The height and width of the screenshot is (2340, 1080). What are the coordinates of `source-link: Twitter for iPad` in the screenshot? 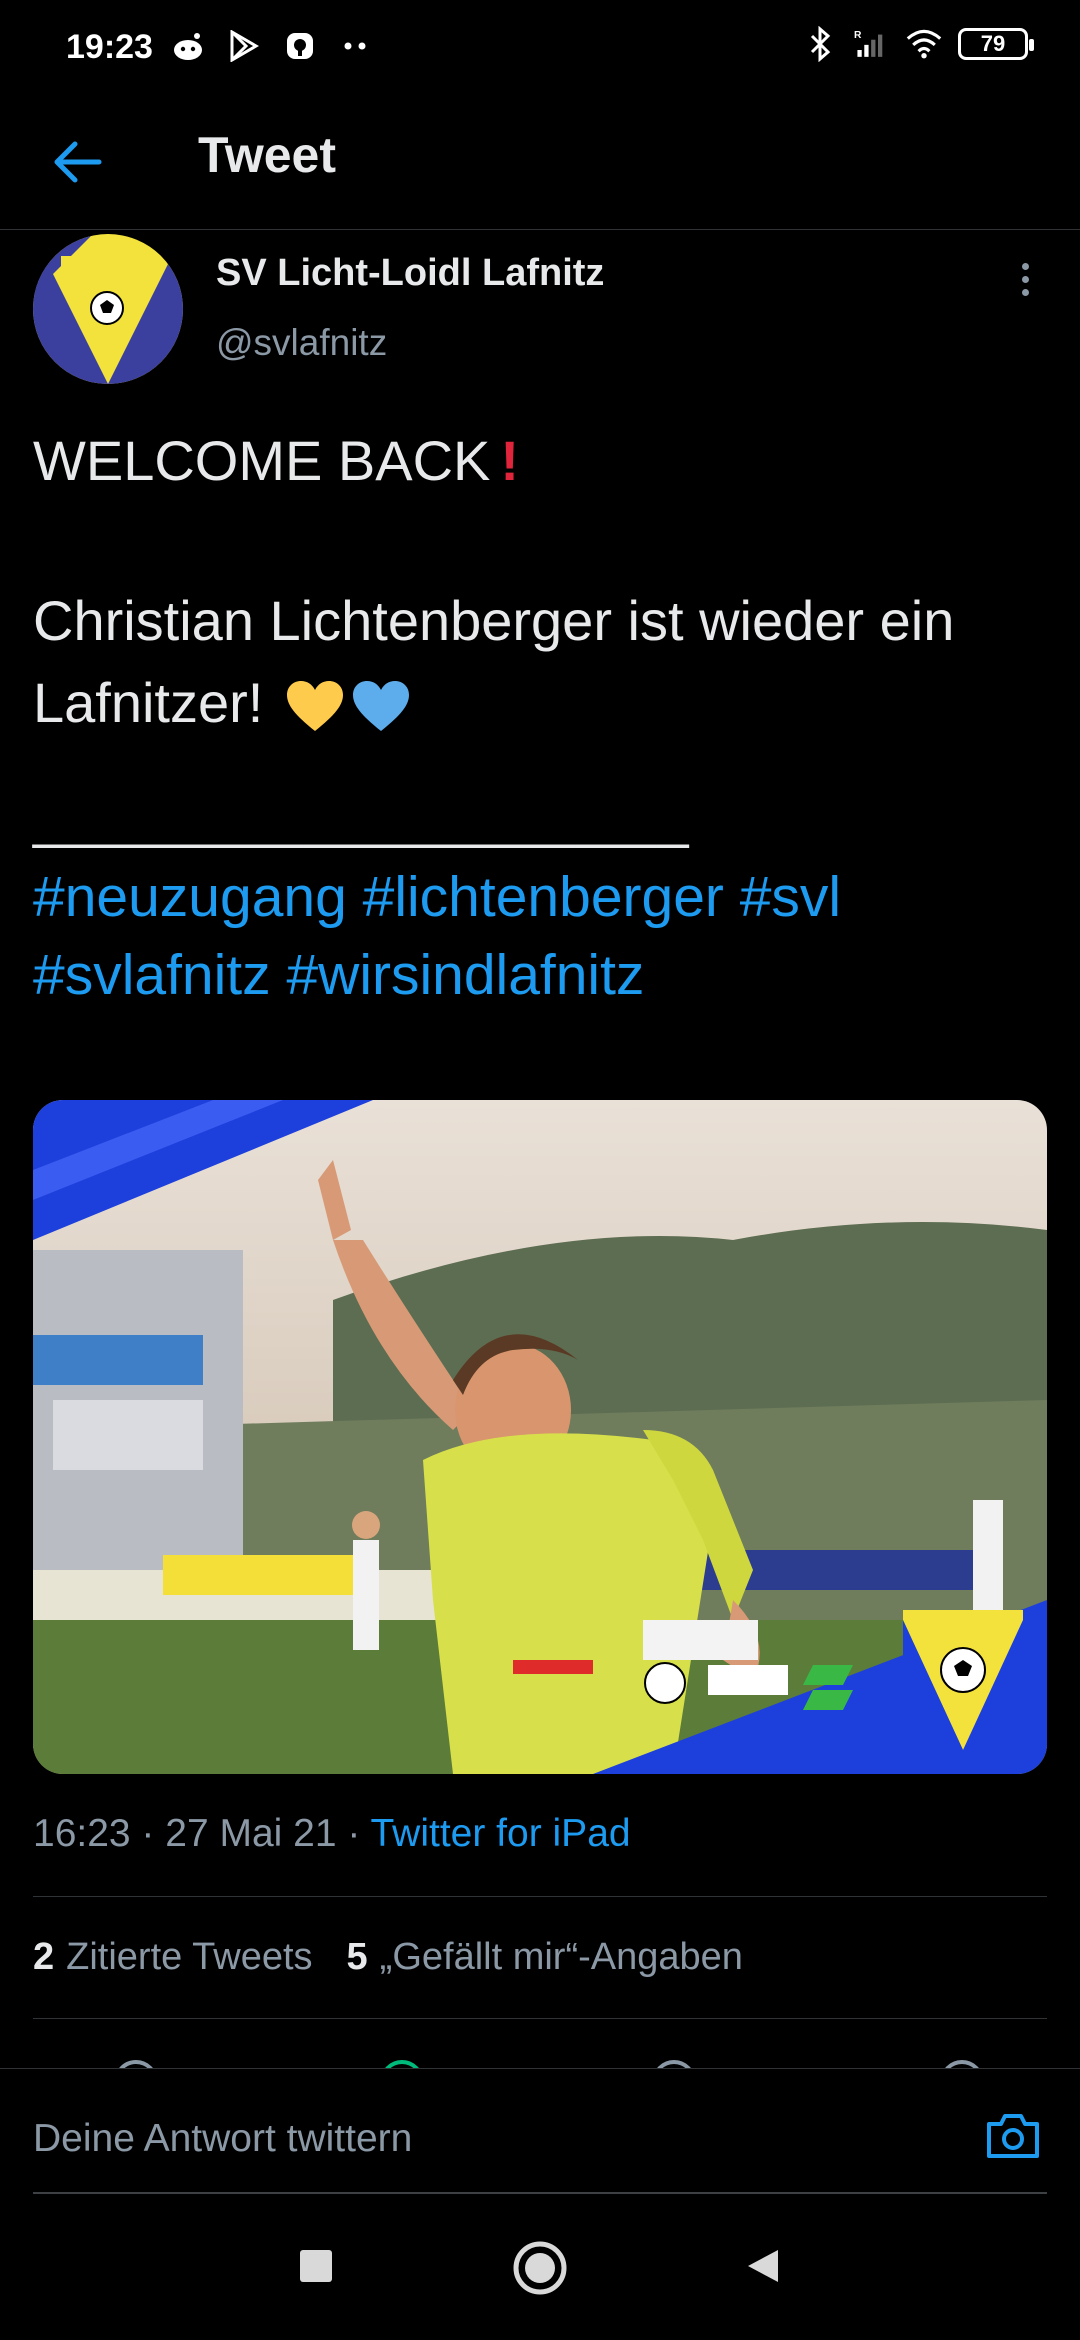 It's located at (500, 1833).